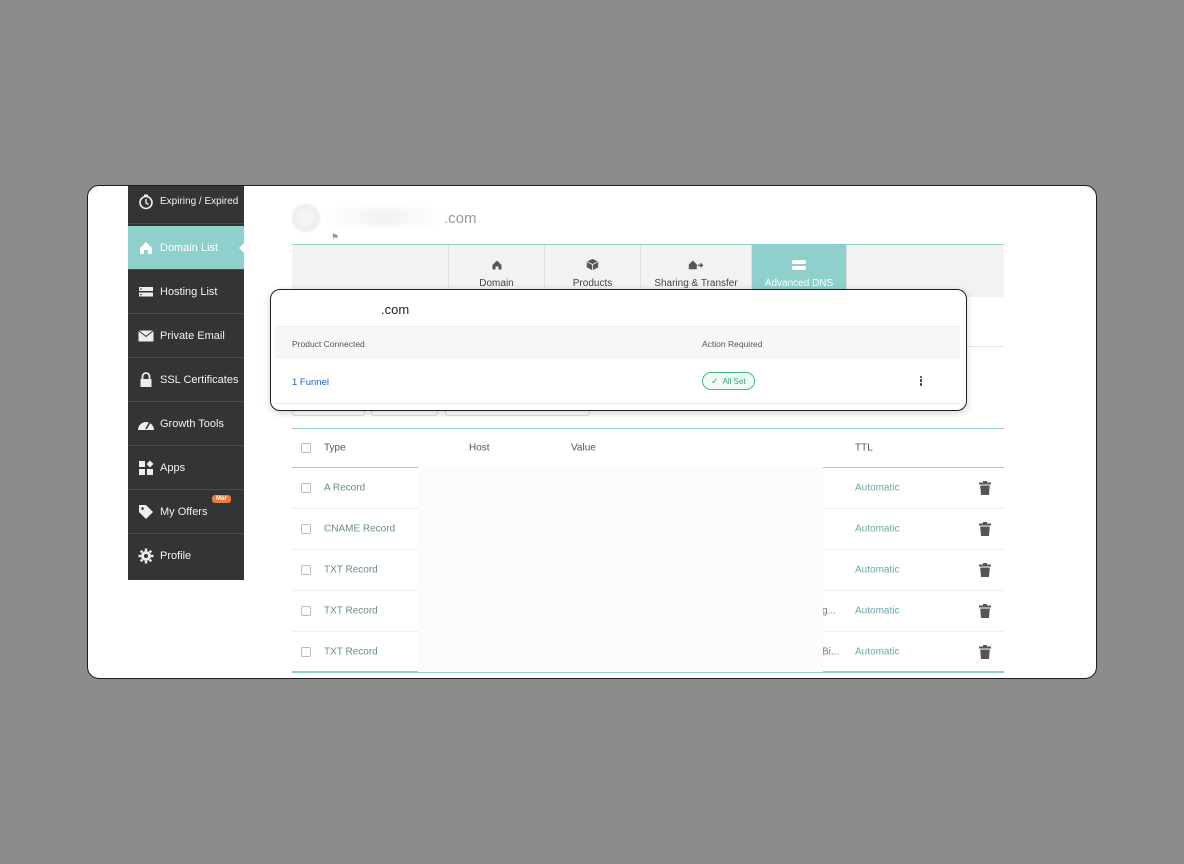 Image resolution: width=1184 pixels, height=864 pixels. I want to click on column-header-value: Value, so click(583, 448).